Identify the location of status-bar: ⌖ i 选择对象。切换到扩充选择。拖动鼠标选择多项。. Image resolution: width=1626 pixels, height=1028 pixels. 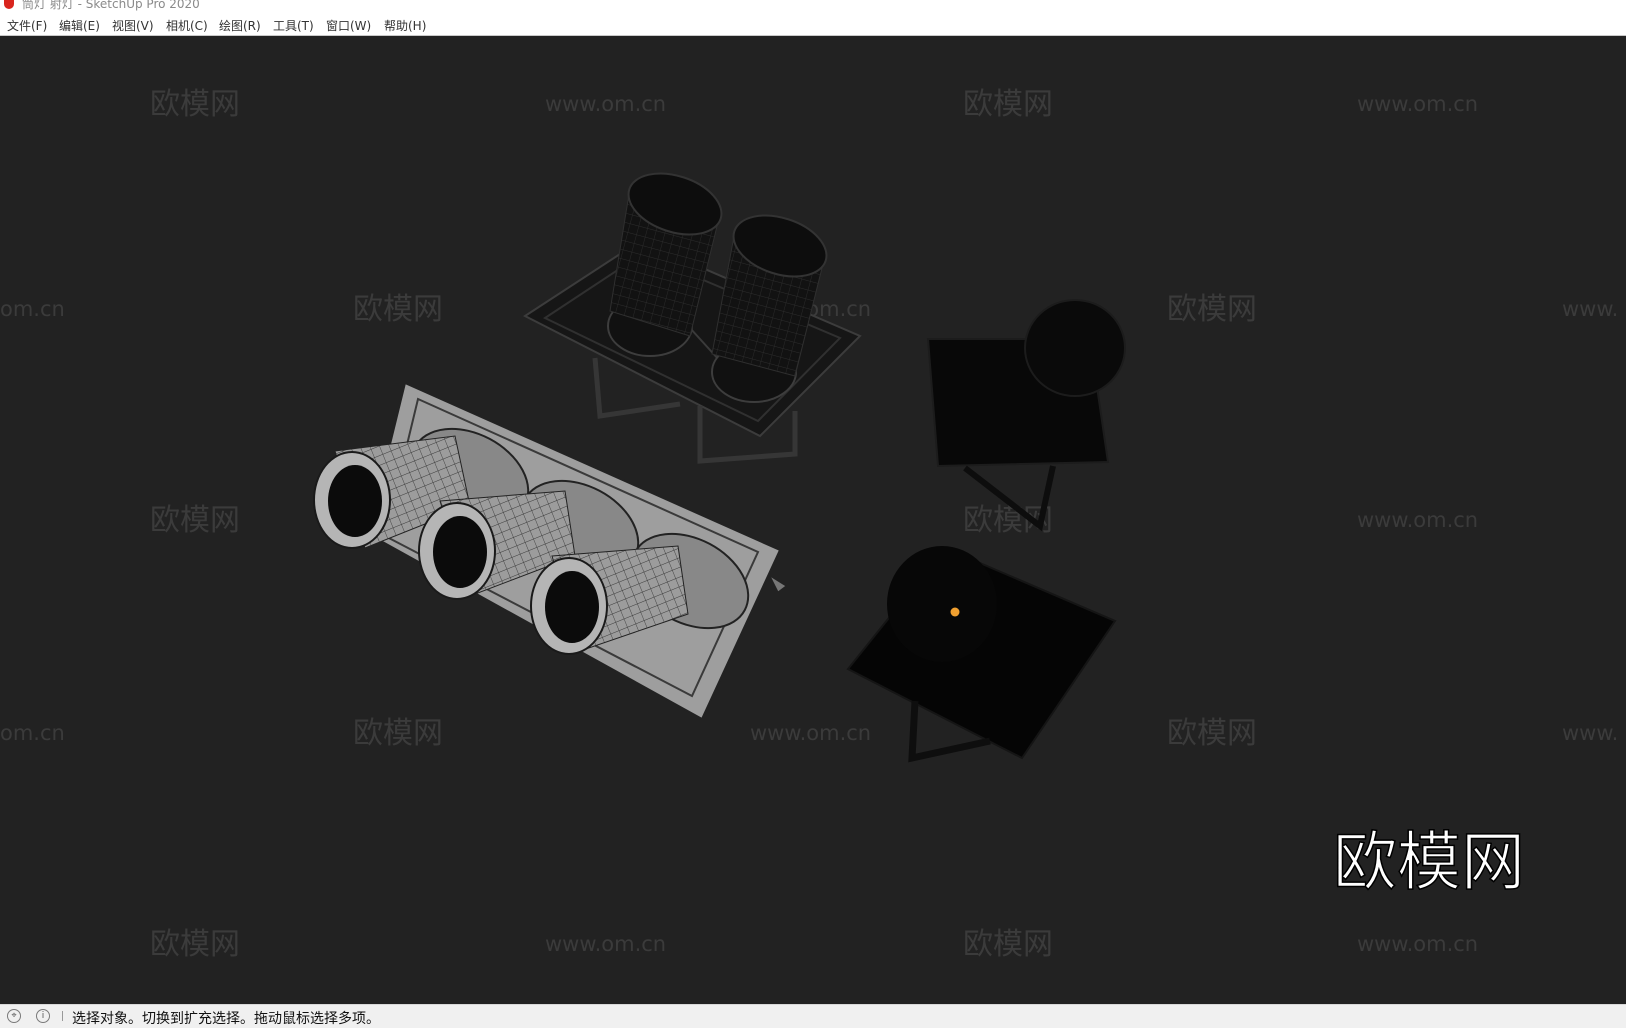
(813, 1016).